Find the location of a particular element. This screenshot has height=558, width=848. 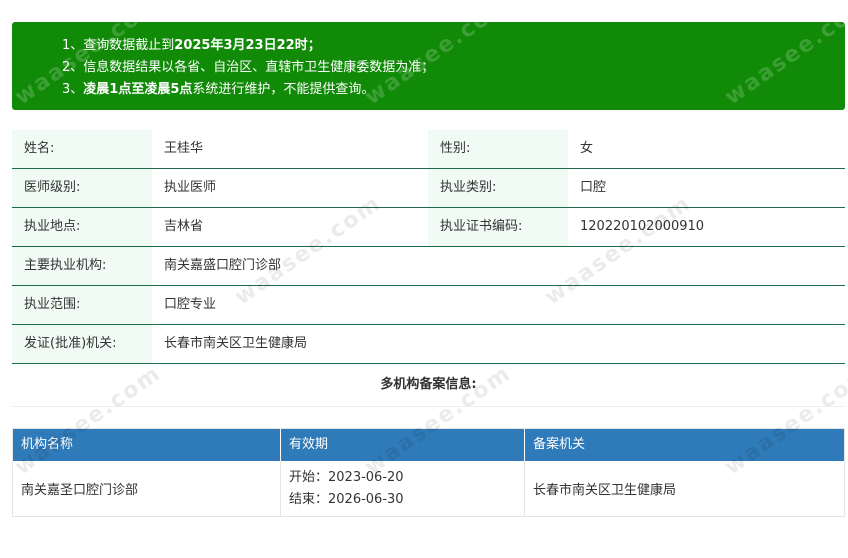

cert-value: 120220102000910 is located at coordinates (642, 226).